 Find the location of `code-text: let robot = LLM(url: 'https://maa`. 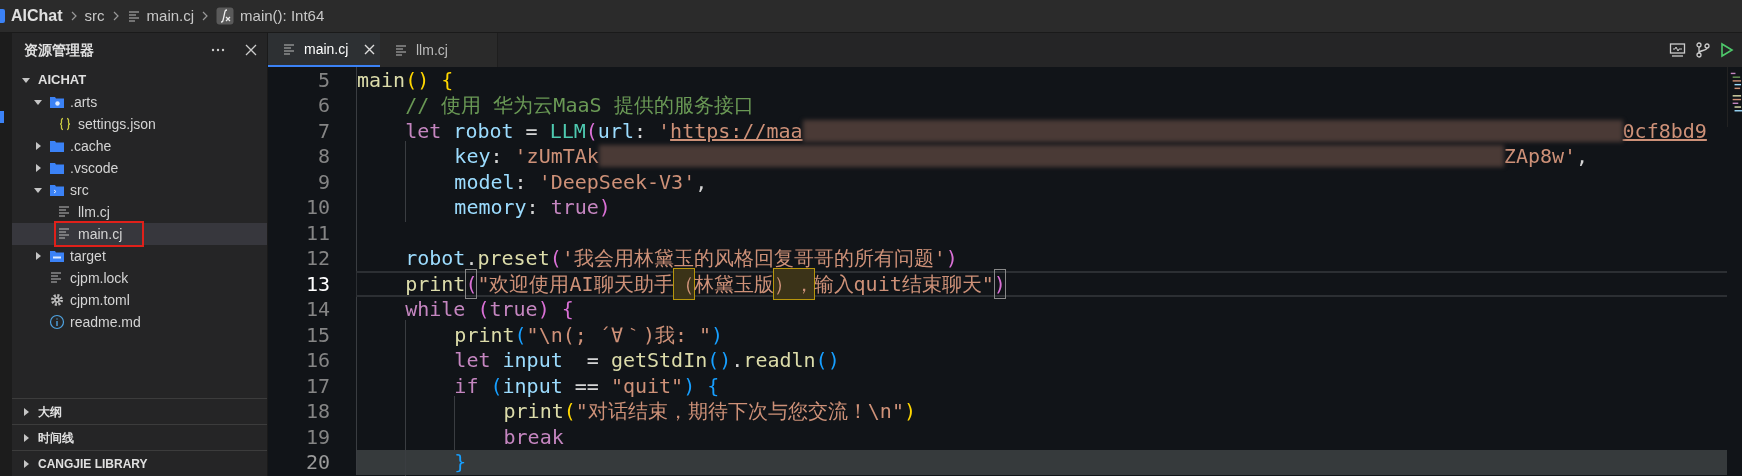

code-text: let robot = LLM(url: 'https://maa is located at coordinates (604, 131).